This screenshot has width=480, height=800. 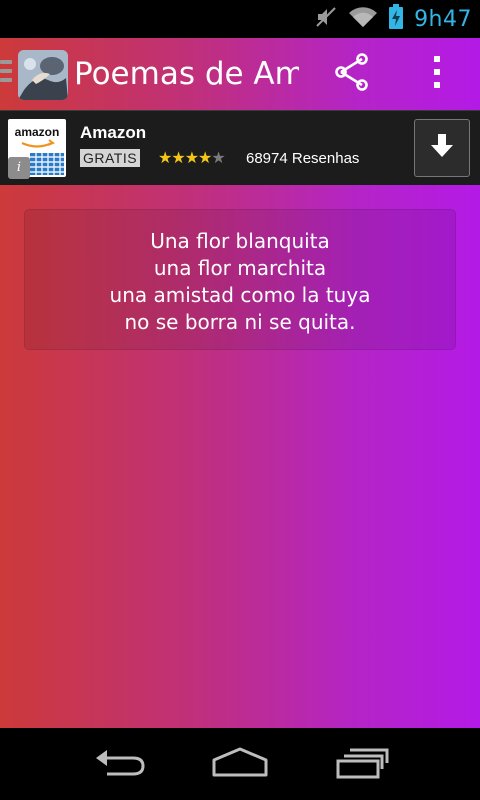 I want to click on poem-line: una flor marchita, so click(x=240, y=268).